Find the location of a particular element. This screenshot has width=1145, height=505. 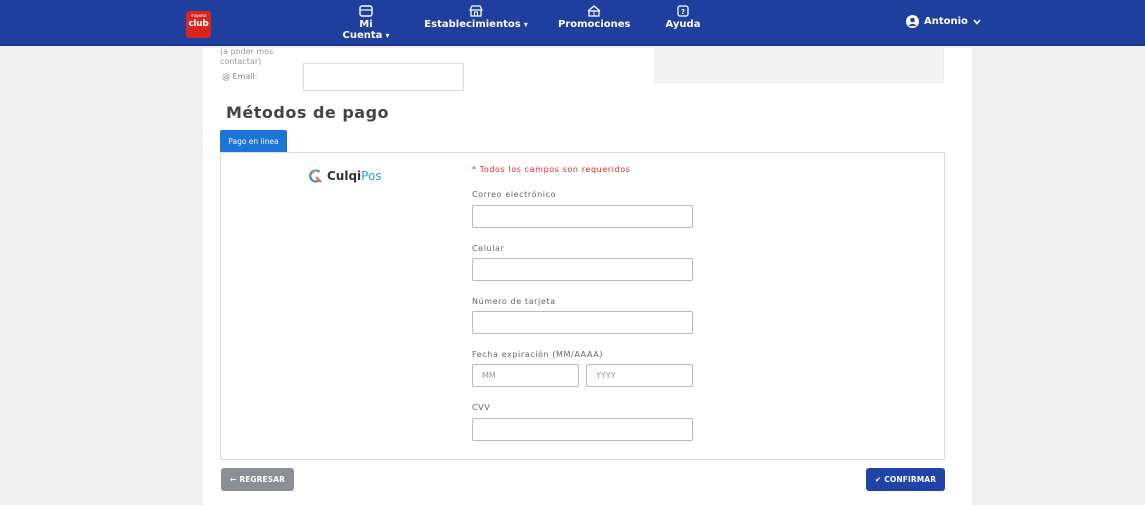

contact-email-input is located at coordinates (383, 77).